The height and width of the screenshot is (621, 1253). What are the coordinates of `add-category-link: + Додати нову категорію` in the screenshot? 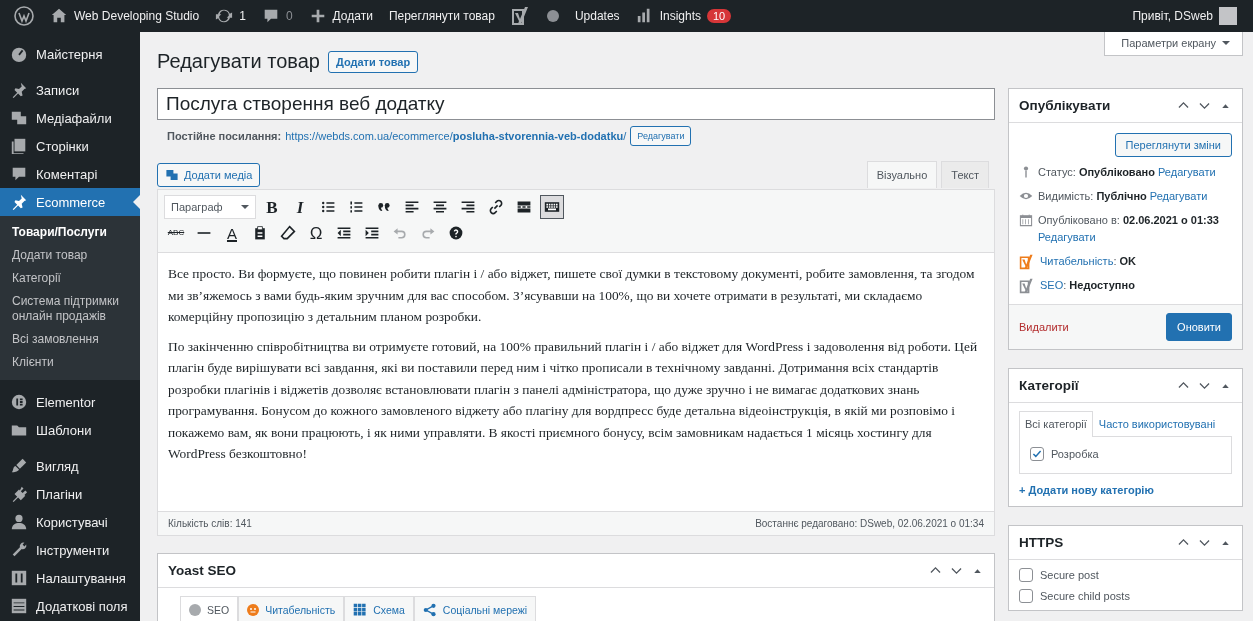 It's located at (1086, 490).